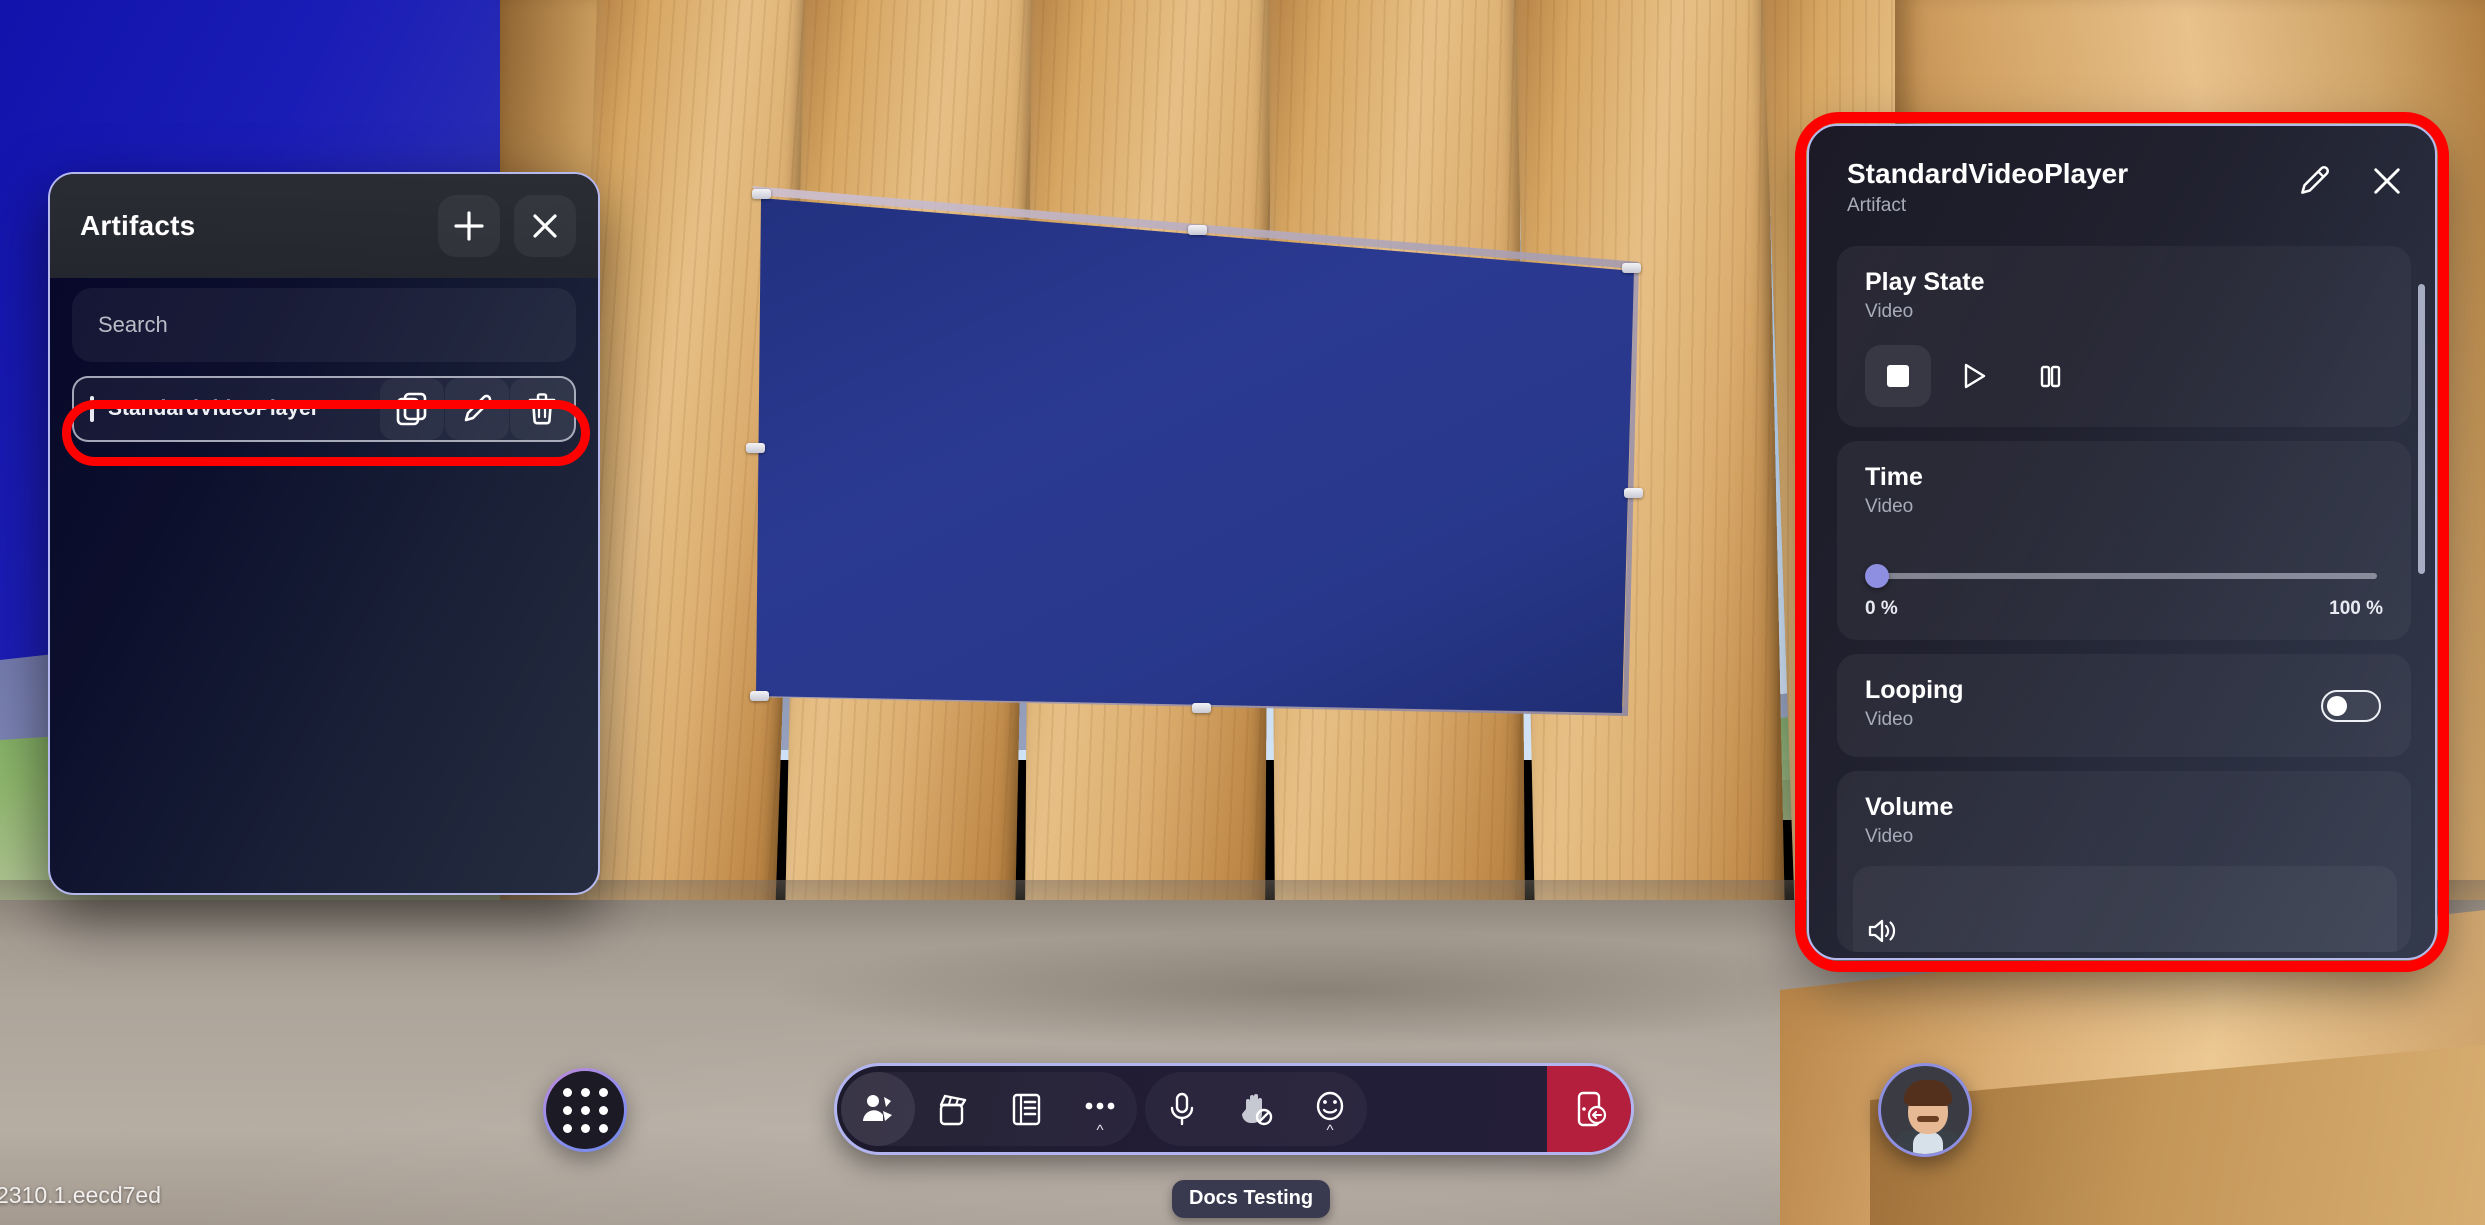 The height and width of the screenshot is (1225, 2485). Describe the element at coordinates (1988, 173) in the screenshot. I see `page-title: StandardVideoPlayer` at that location.